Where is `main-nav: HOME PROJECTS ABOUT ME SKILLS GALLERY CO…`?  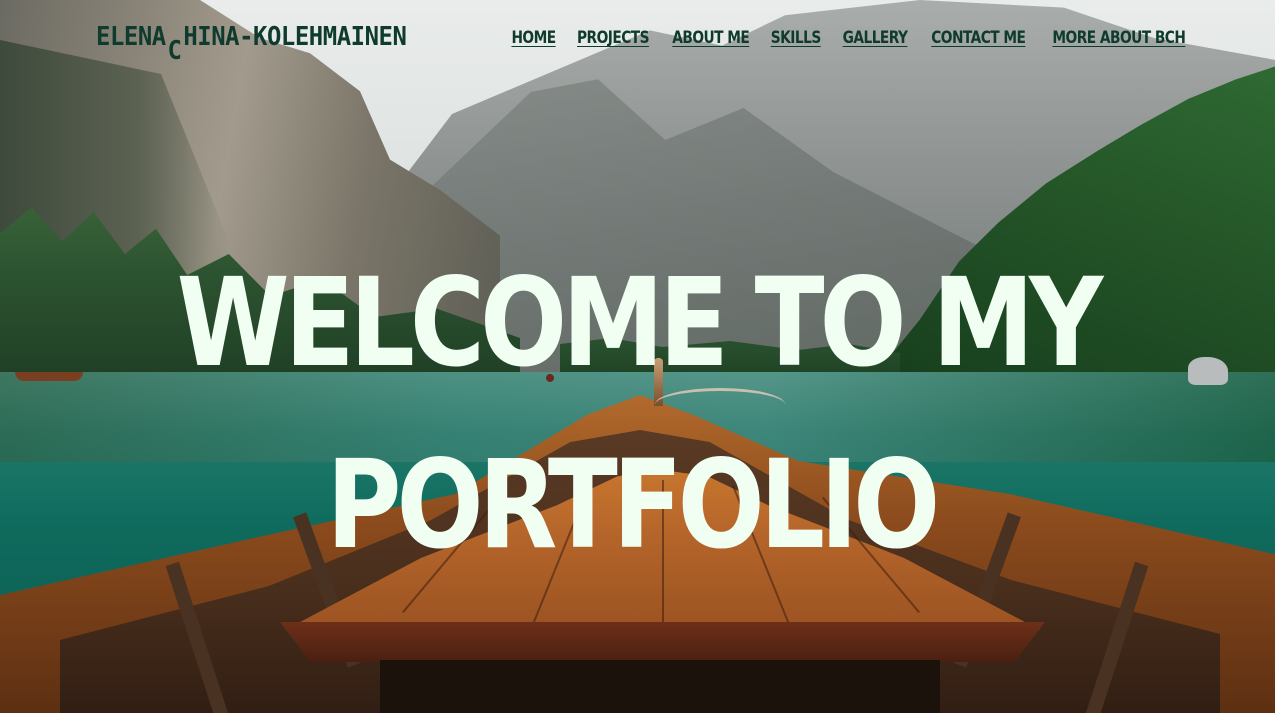
main-nav: HOME PROJECTS ABOUT ME SKILLS GALLERY CO… is located at coordinates (851, 38).